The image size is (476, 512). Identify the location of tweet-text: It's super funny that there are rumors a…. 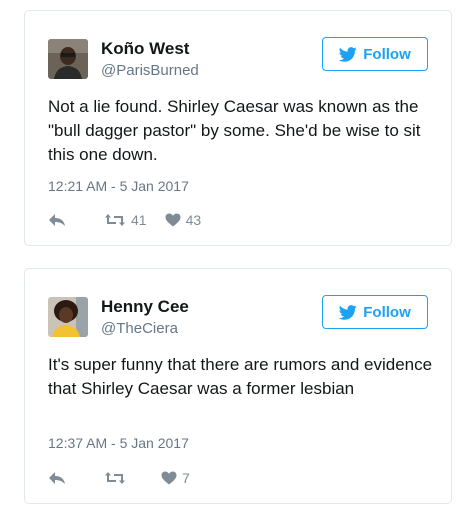
(240, 376).